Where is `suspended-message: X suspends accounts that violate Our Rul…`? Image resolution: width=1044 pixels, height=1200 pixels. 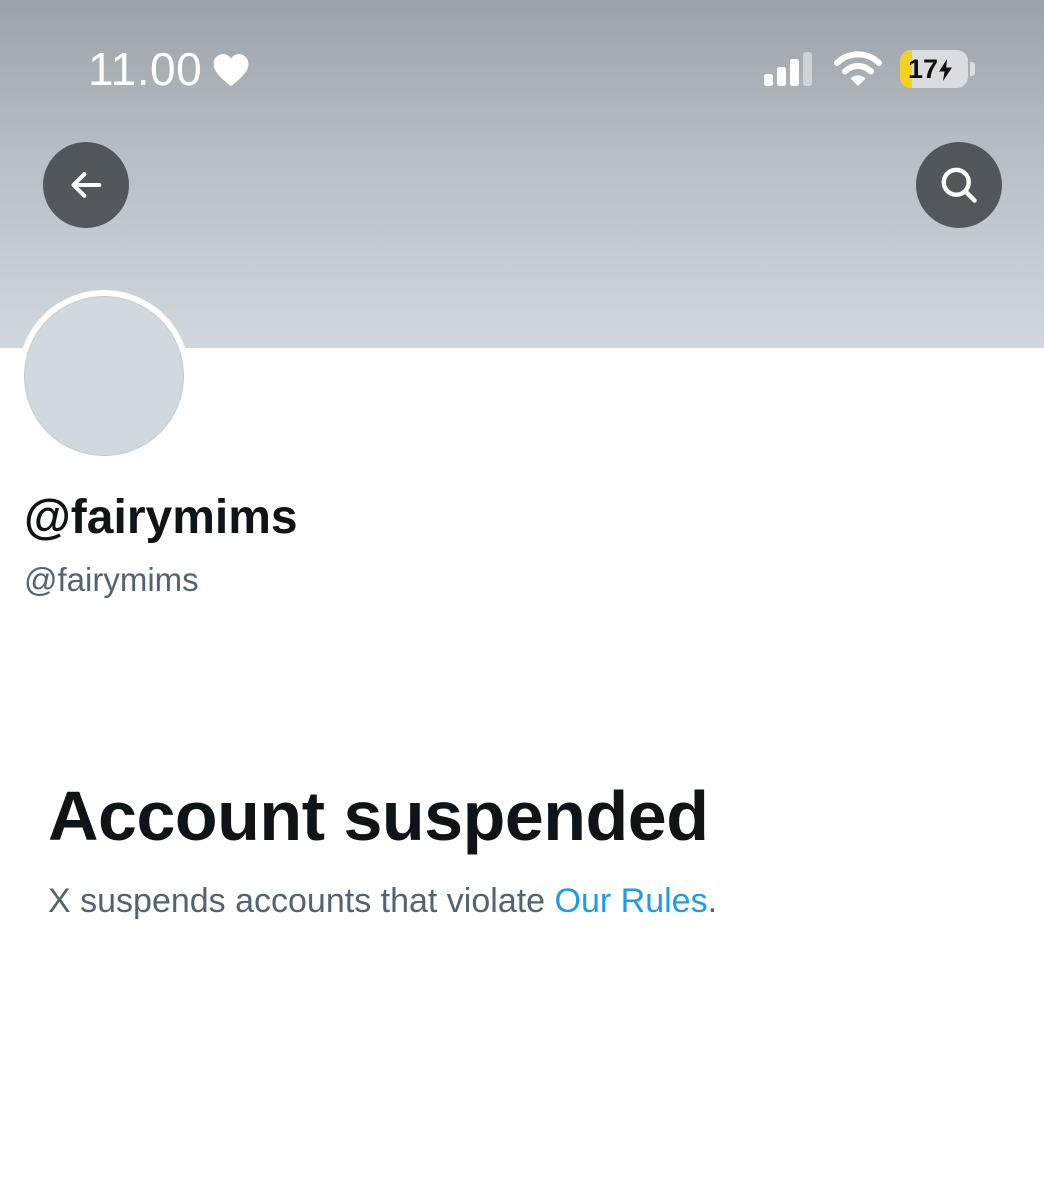
suspended-message: X suspends accounts that violate Our Rul… is located at coordinates (382, 901).